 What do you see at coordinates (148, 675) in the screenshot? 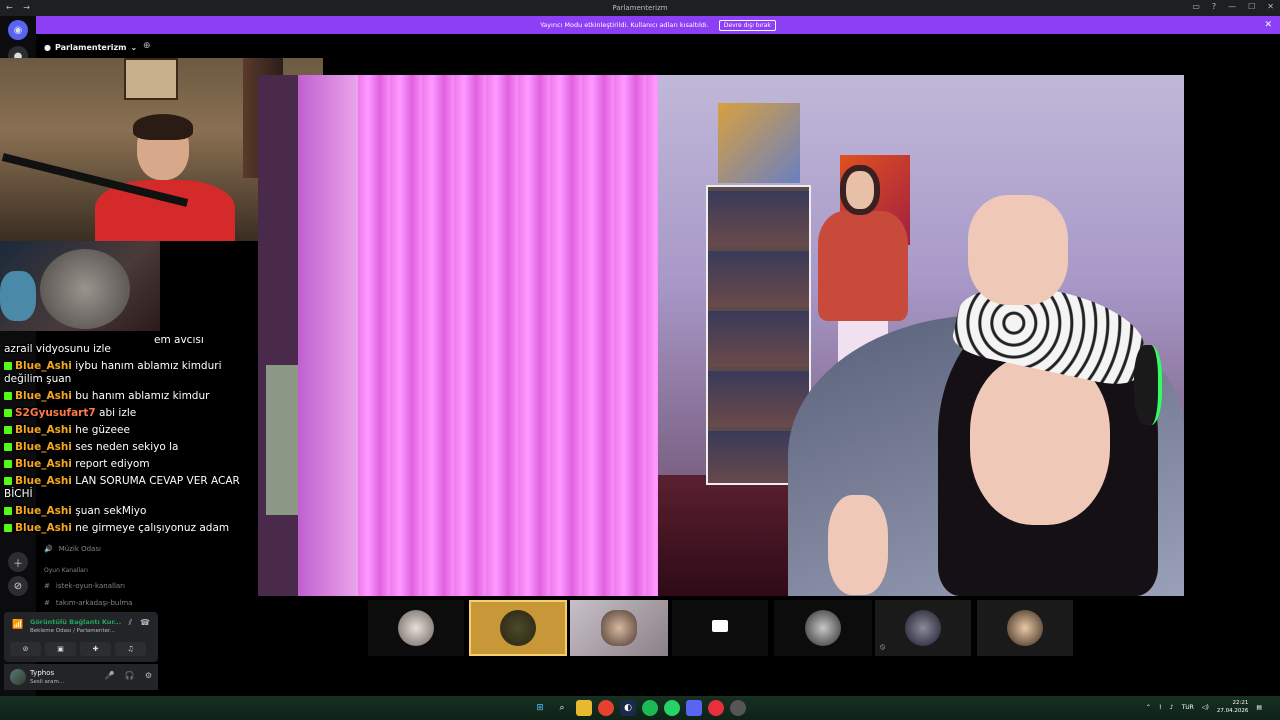
I see `gear-icon: ⚙` at bounding box center [148, 675].